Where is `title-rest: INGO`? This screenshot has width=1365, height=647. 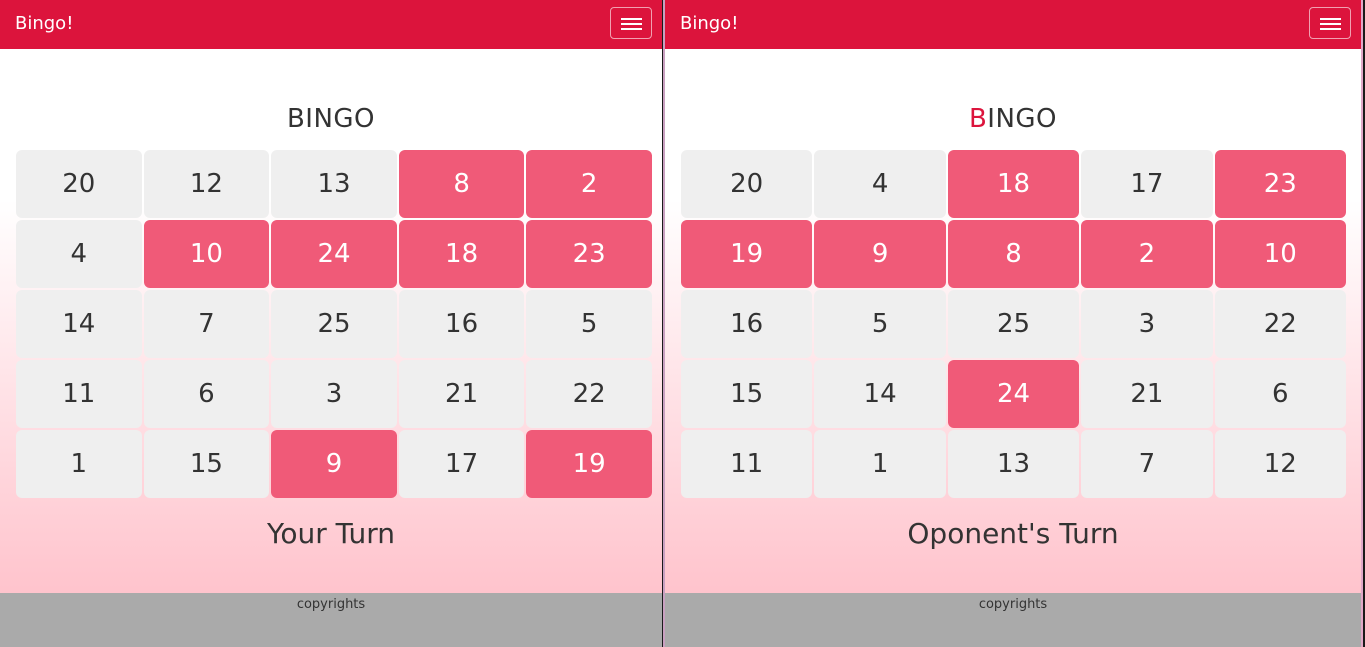
title-rest: INGO is located at coordinates (1022, 119).